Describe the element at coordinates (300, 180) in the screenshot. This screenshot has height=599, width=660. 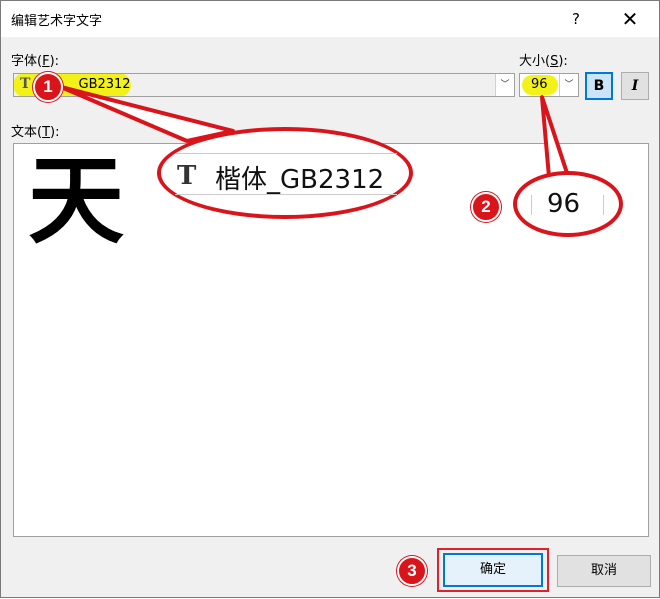
I see `zoom-font-value: 楷体_GB2312` at that location.